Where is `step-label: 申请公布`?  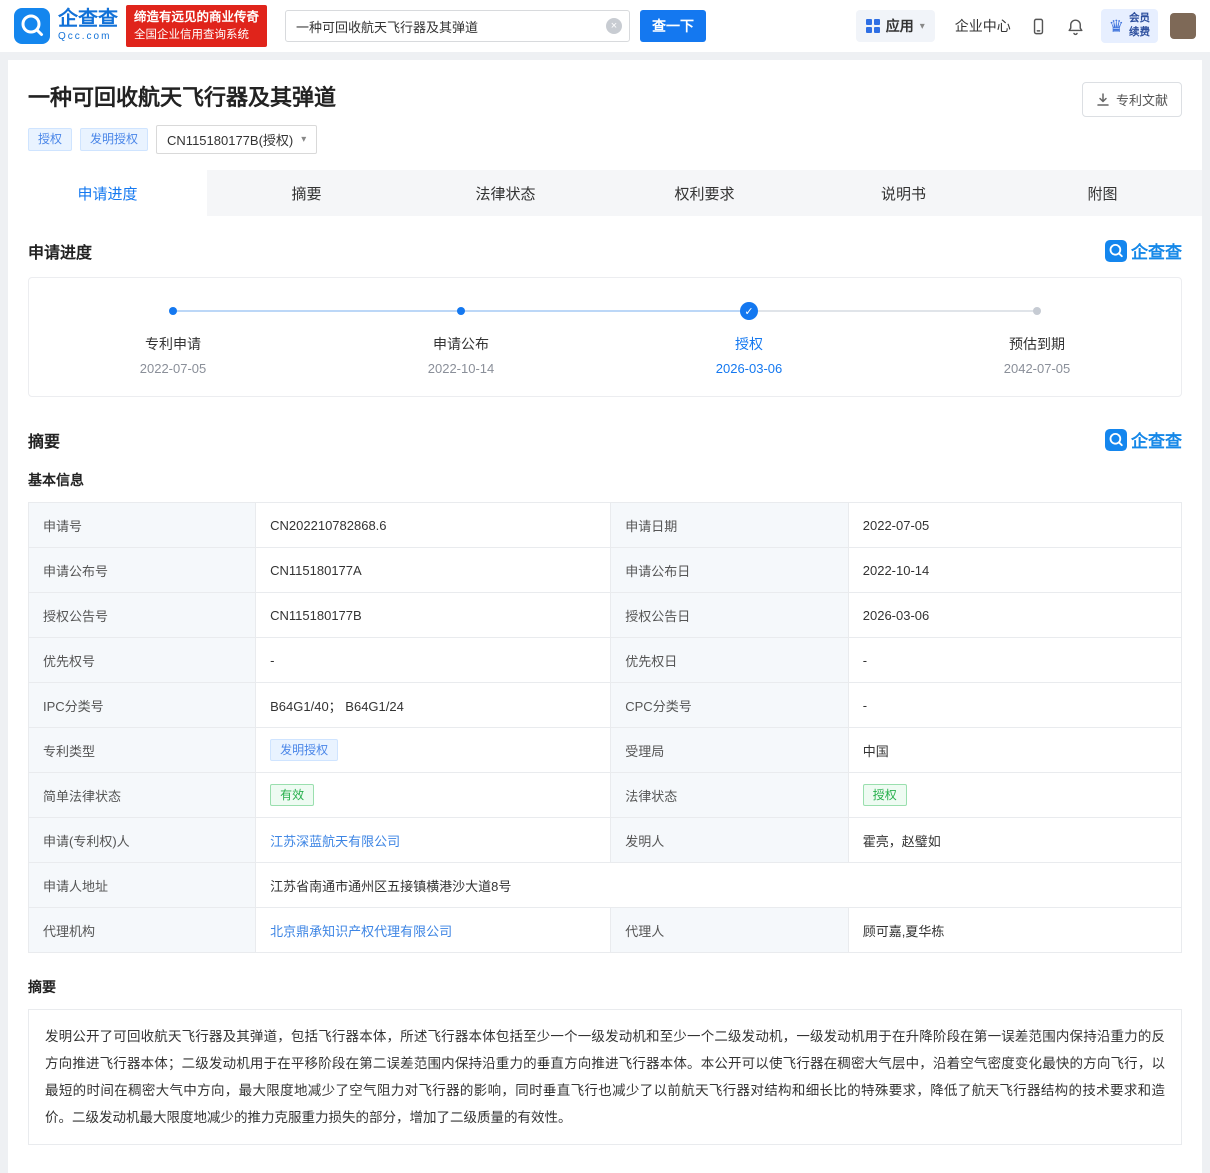
step-label: 申请公布 is located at coordinates (461, 344).